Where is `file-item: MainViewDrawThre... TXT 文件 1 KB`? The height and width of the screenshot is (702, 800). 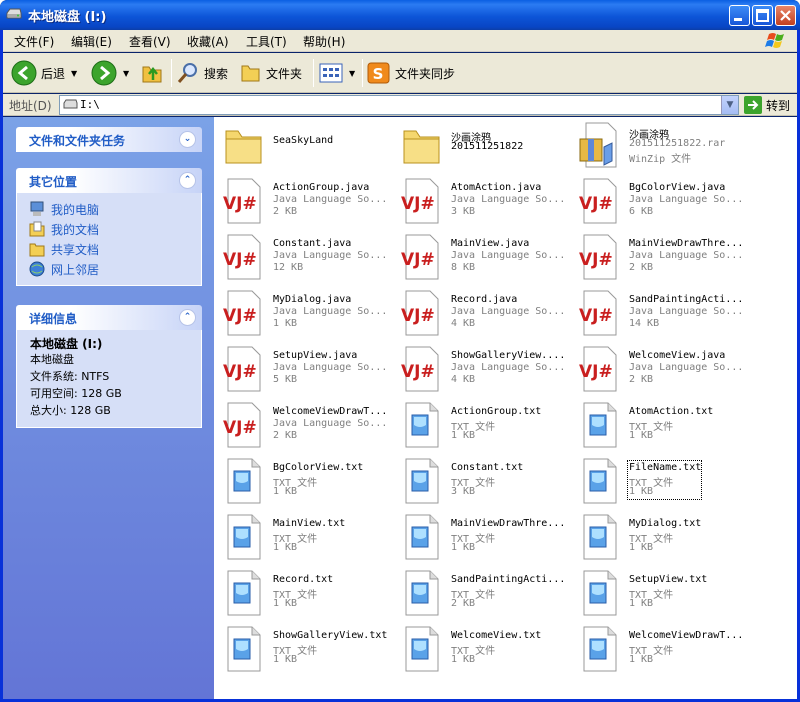
file-item: MainViewDrawThre... TXT 文件 1 KB is located at coordinates (483, 540).